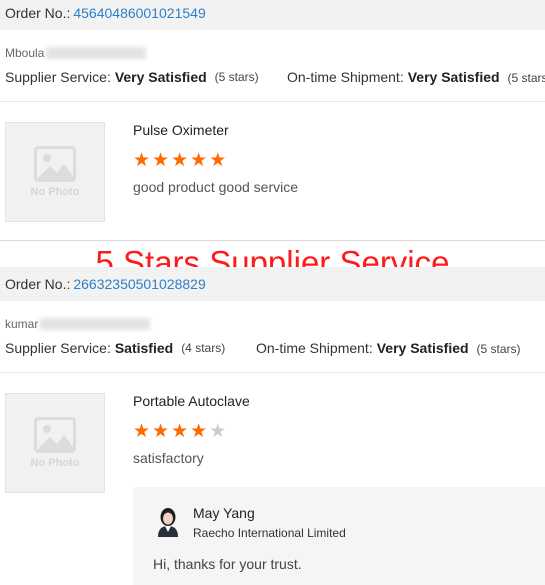 The width and height of the screenshot is (545, 585). I want to click on buyer-name-text: Mboula, so click(25, 53).